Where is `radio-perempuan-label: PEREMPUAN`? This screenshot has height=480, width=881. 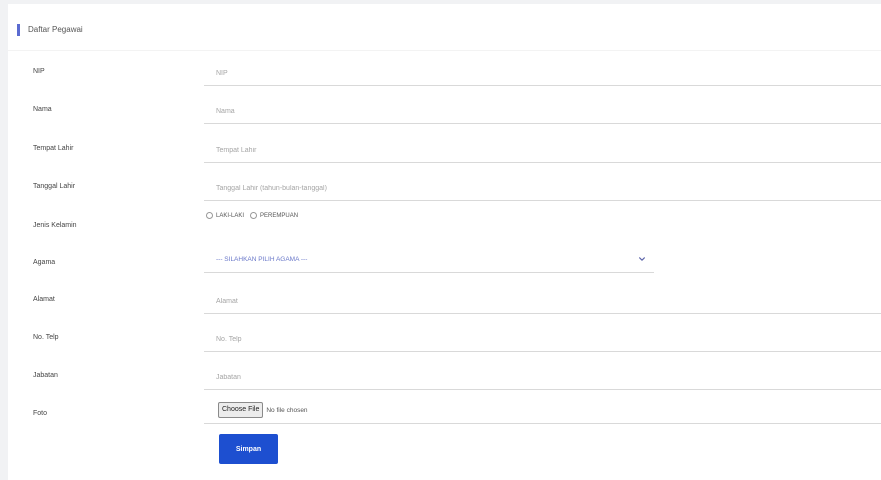
radio-perempuan-label: PEREMPUAN is located at coordinates (279, 215).